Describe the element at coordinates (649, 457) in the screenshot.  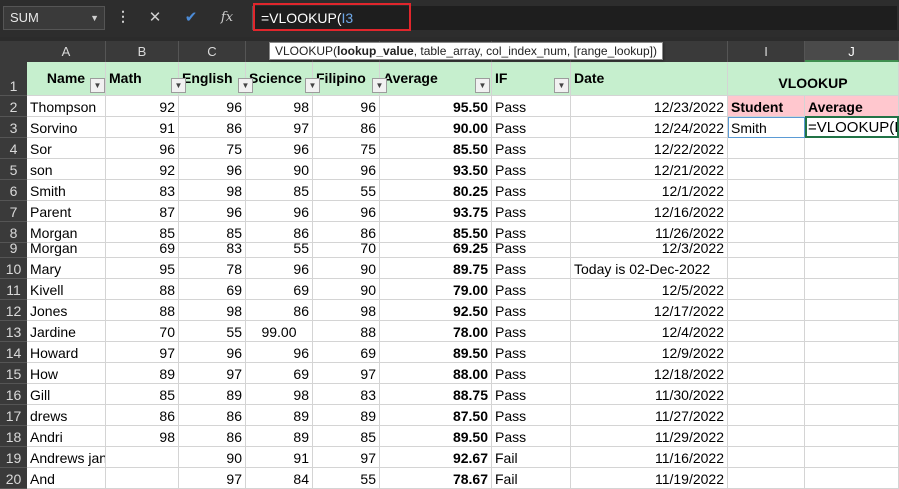
I see `cell-date: 11/16/2022` at that location.